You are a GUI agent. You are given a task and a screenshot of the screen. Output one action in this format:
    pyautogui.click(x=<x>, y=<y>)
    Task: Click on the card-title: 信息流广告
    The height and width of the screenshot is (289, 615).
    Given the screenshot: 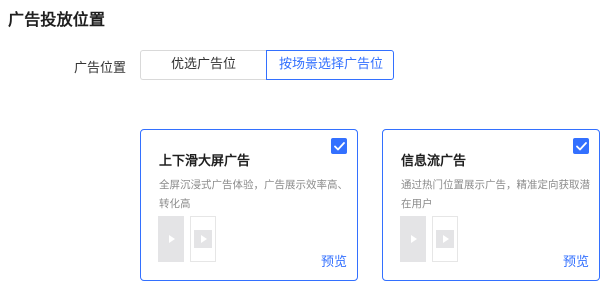 What is the action you would take?
    pyautogui.click(x=434, y=161)
    